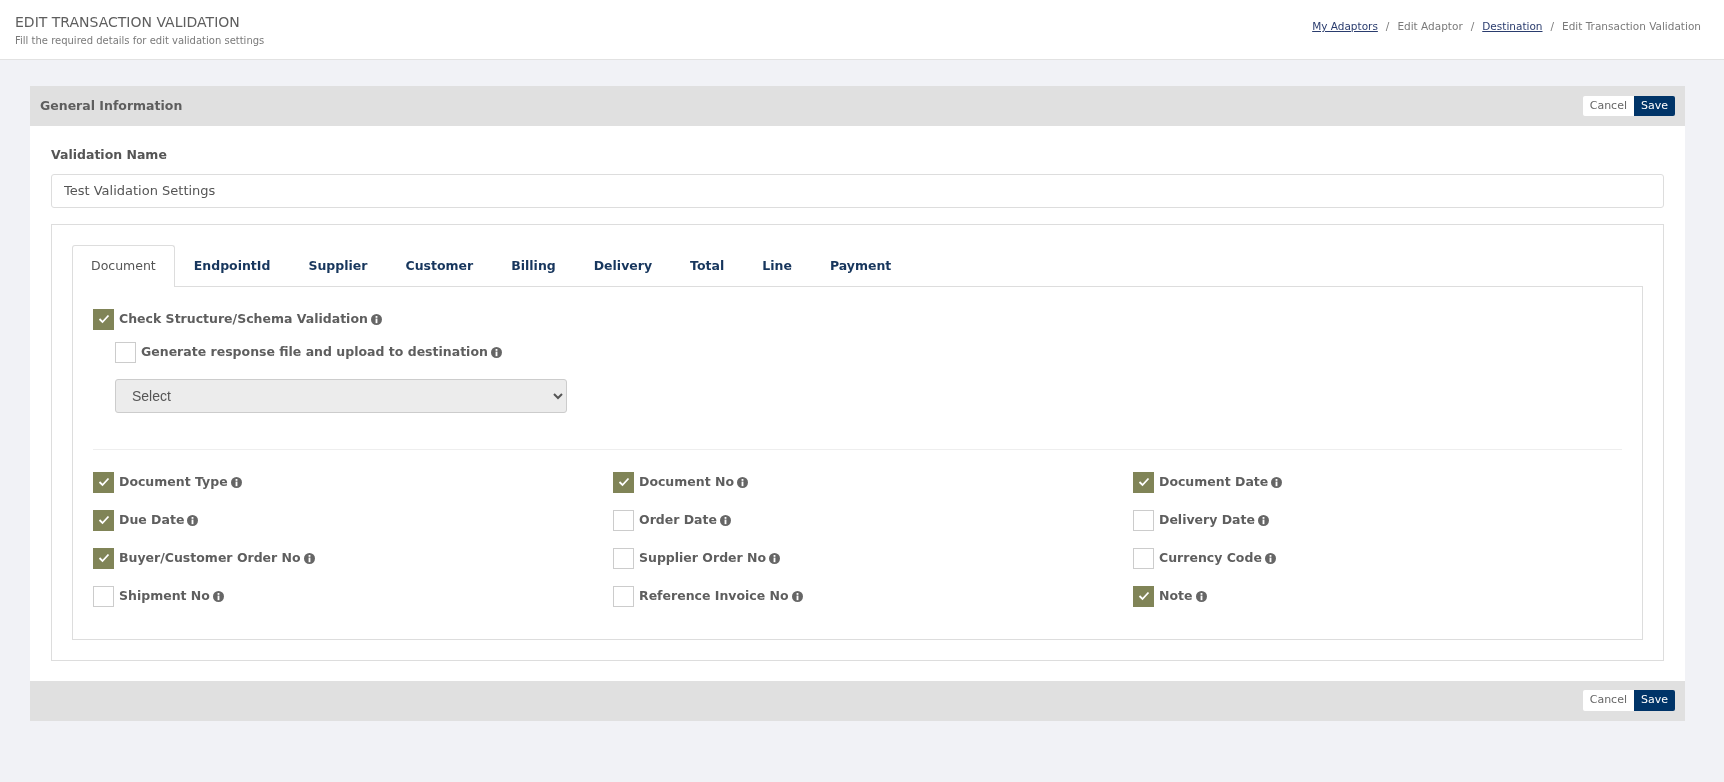 The width and height of the screenshot is (1724, 782). I want to click on checkbox-label: Currency Code, so click(1210, 557).